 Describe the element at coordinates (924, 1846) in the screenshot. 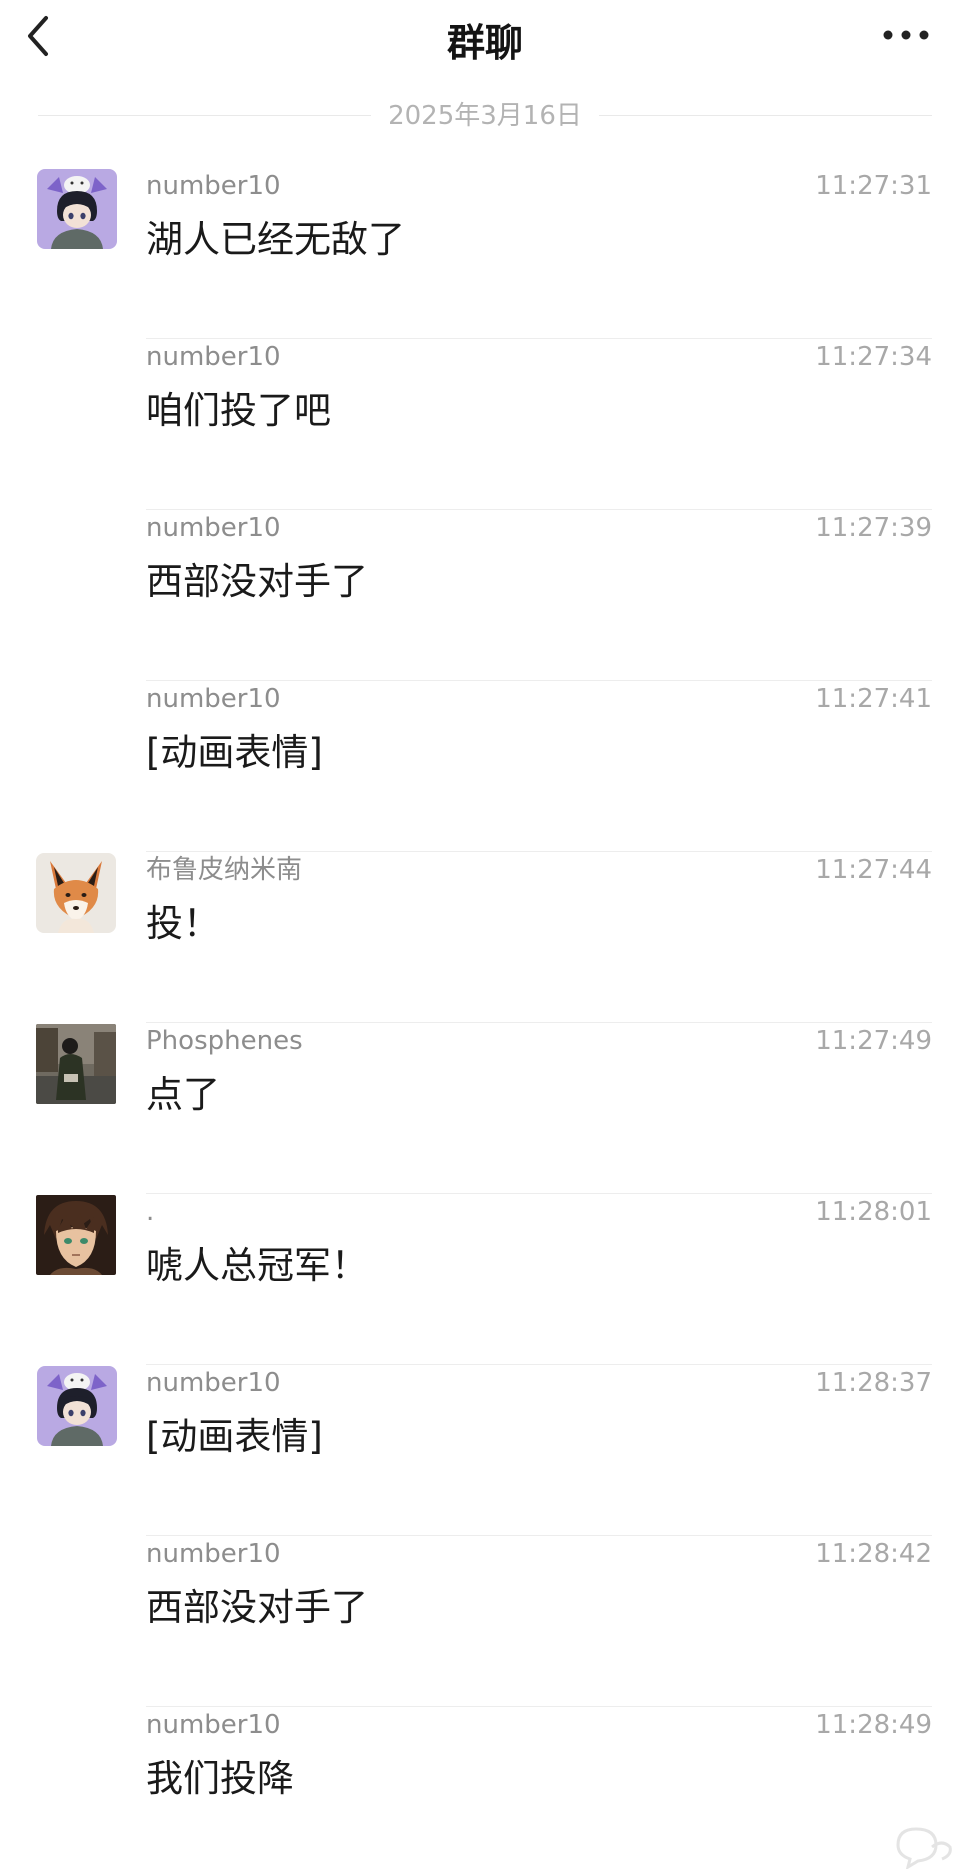

I see `watermark-logo-icon` at that location.